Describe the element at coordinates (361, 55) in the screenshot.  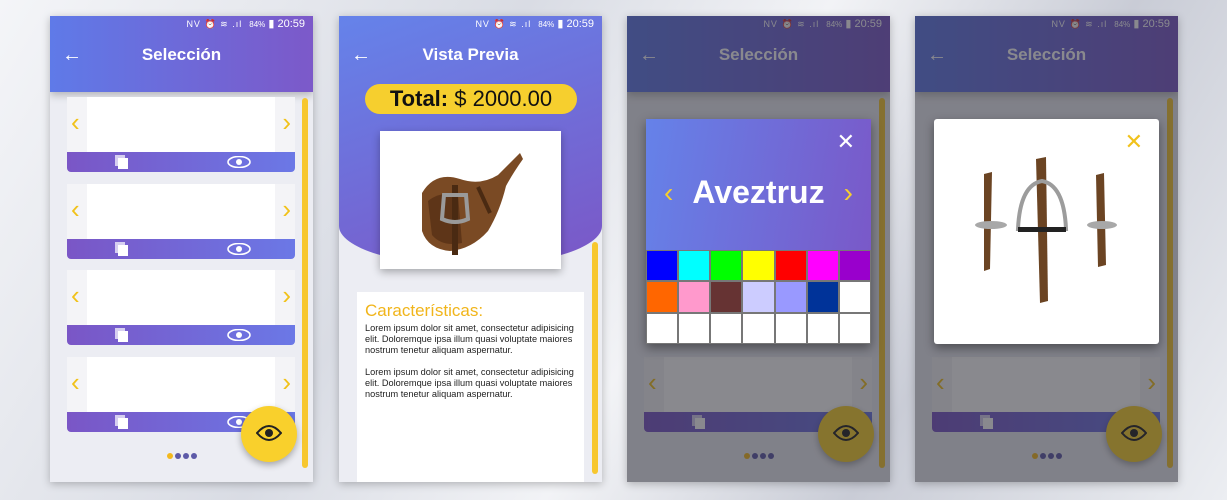
I see `back-arrow-icon: ←` at that location.